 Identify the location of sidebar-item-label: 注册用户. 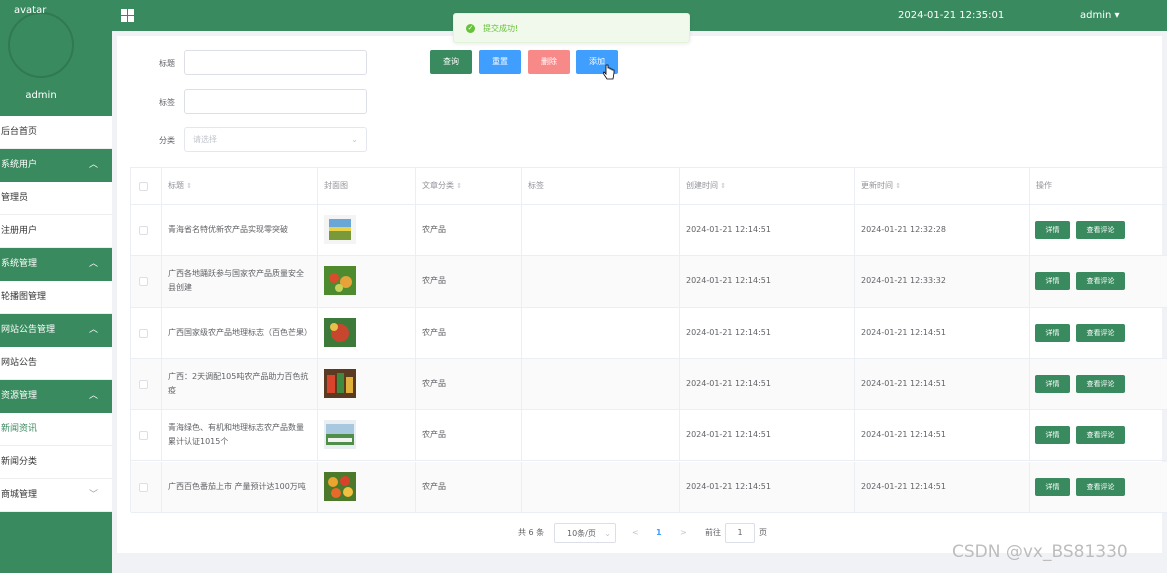
(19, 231).